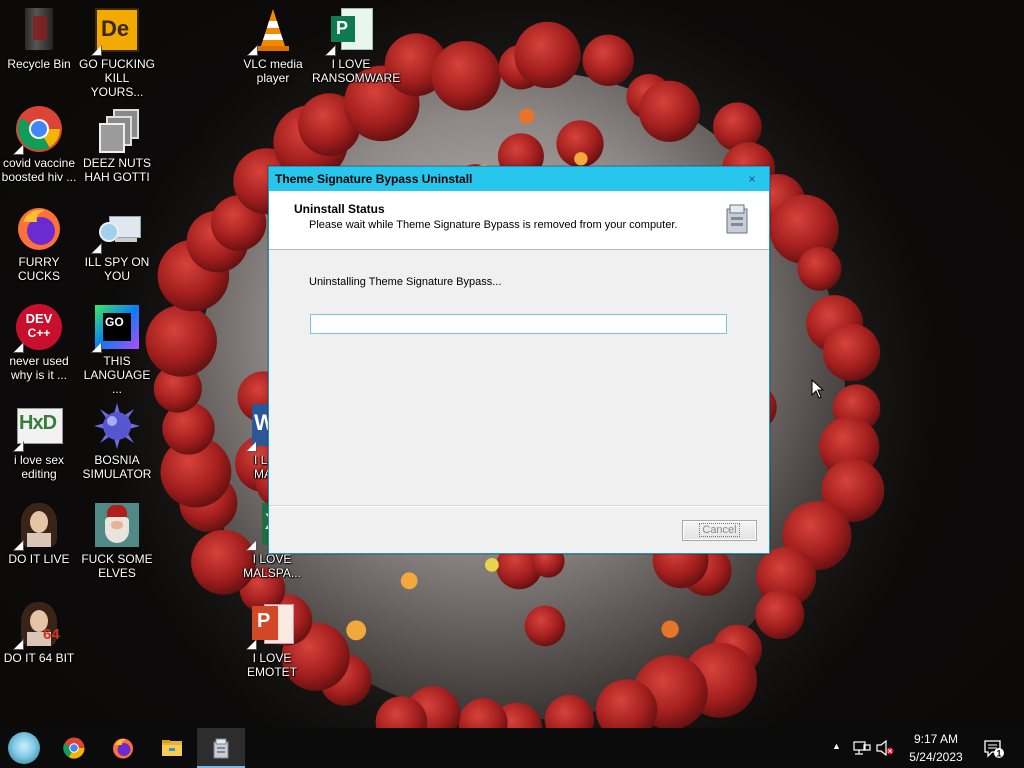 The image size is (1024, 768). Describe the element at coordinates (39, 559) in the screenshot. I see `desktop-icon-label: DO IT LIVE` at that location.